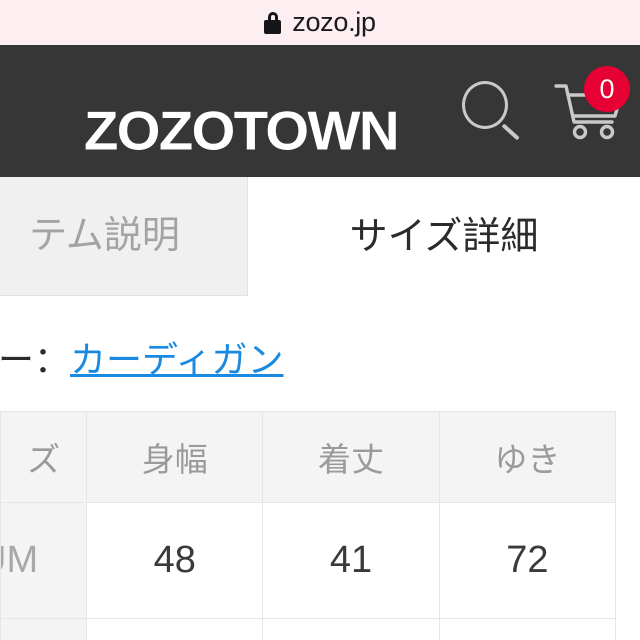  What do you see at coordinates (44, 629) in the screenshot?
I see `cell-size` at bounding box center [44, 629].